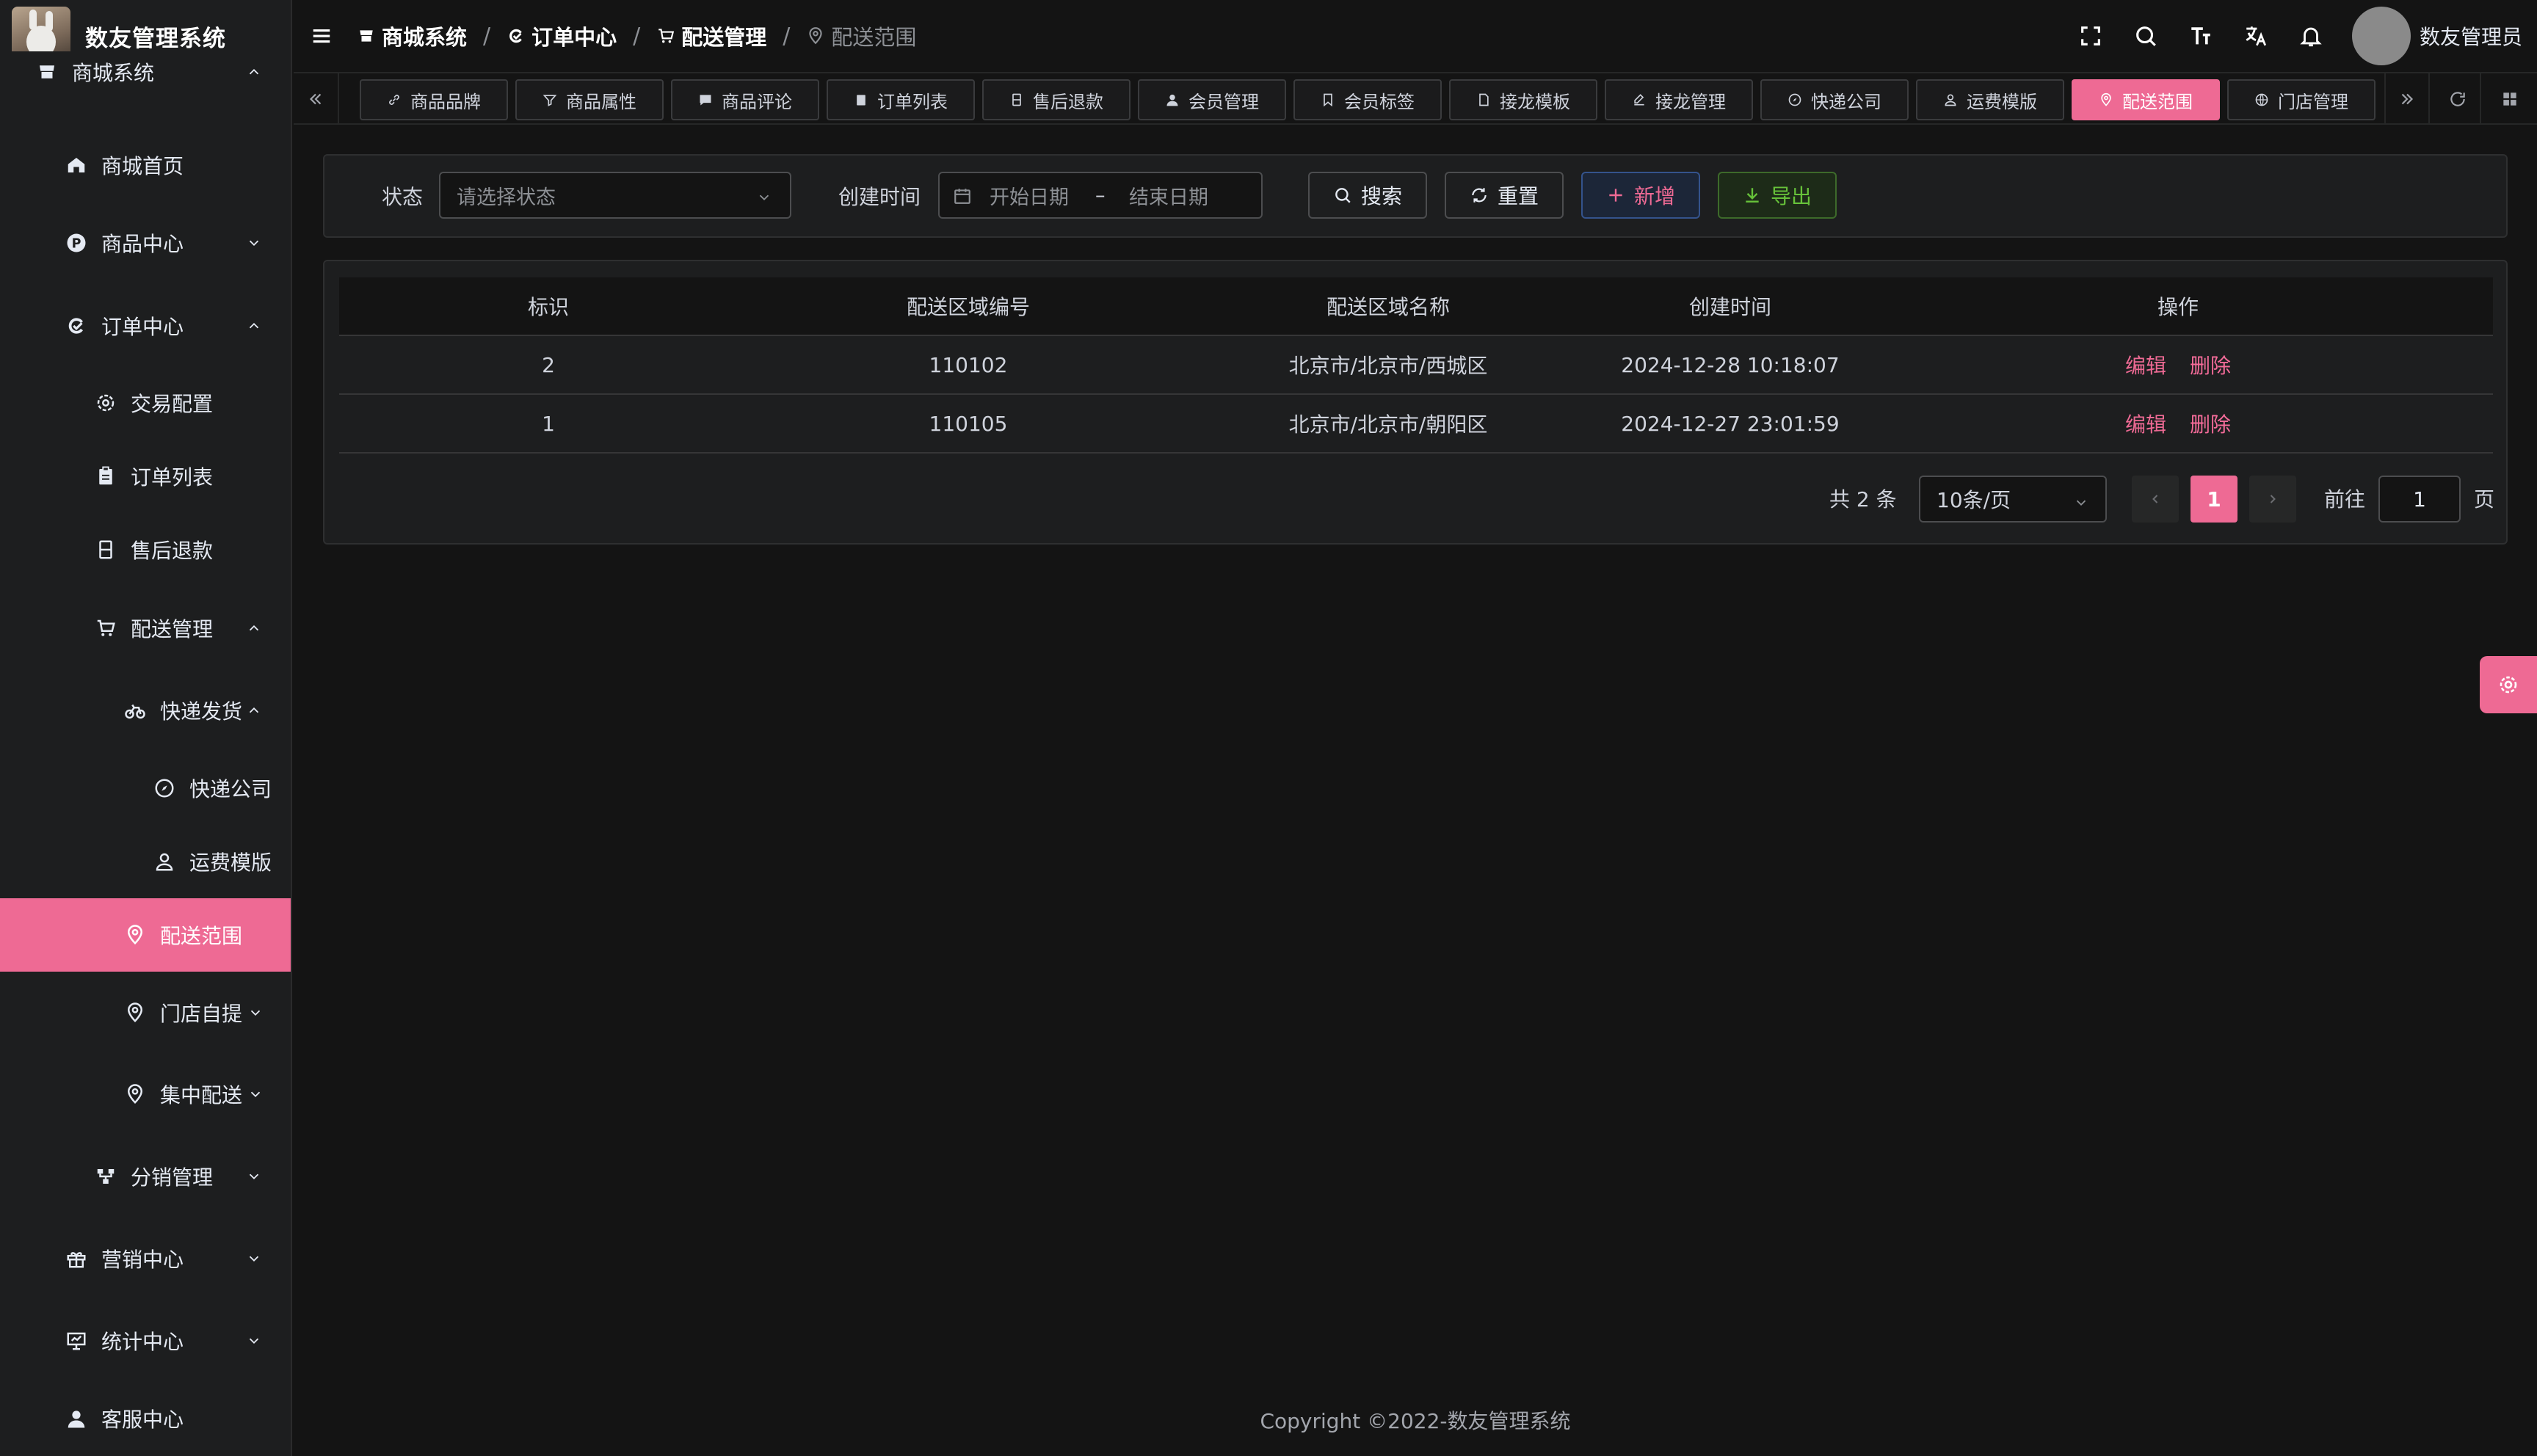 The image size is (2537, 1456). What do you see at coordinates (106, 549) in the screenshot?
I see `refund-icon` at bounding box center [106, 549].